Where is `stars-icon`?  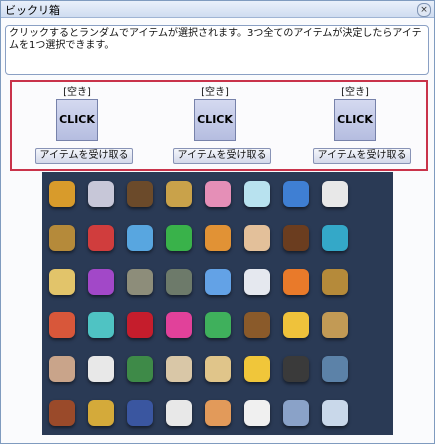
stars-icon is located at coordinates (334, 413).